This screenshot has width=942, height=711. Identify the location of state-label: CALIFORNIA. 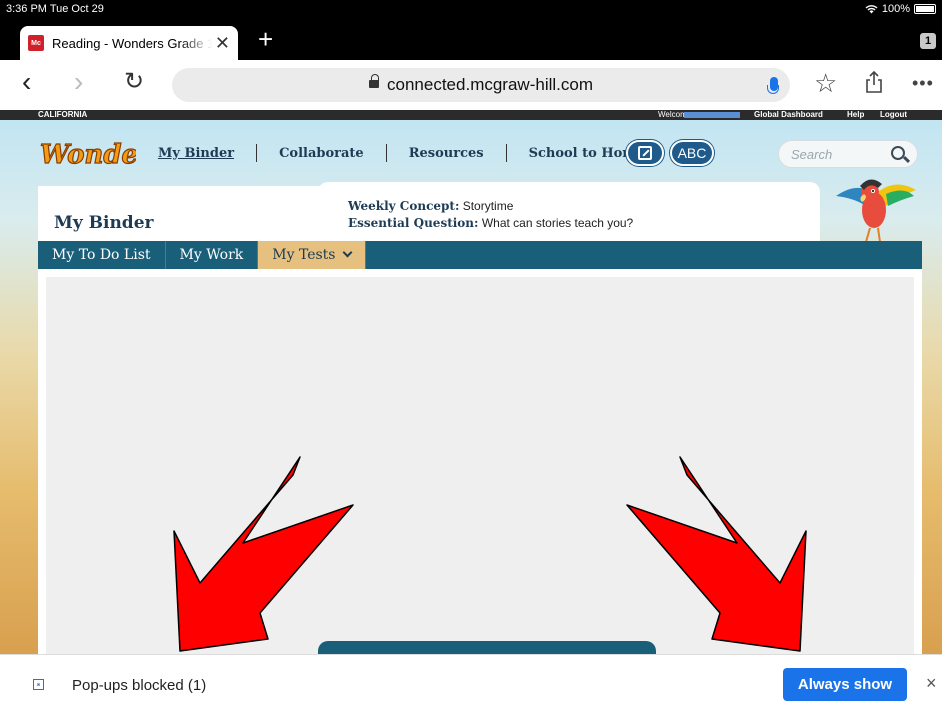
(63, 114).